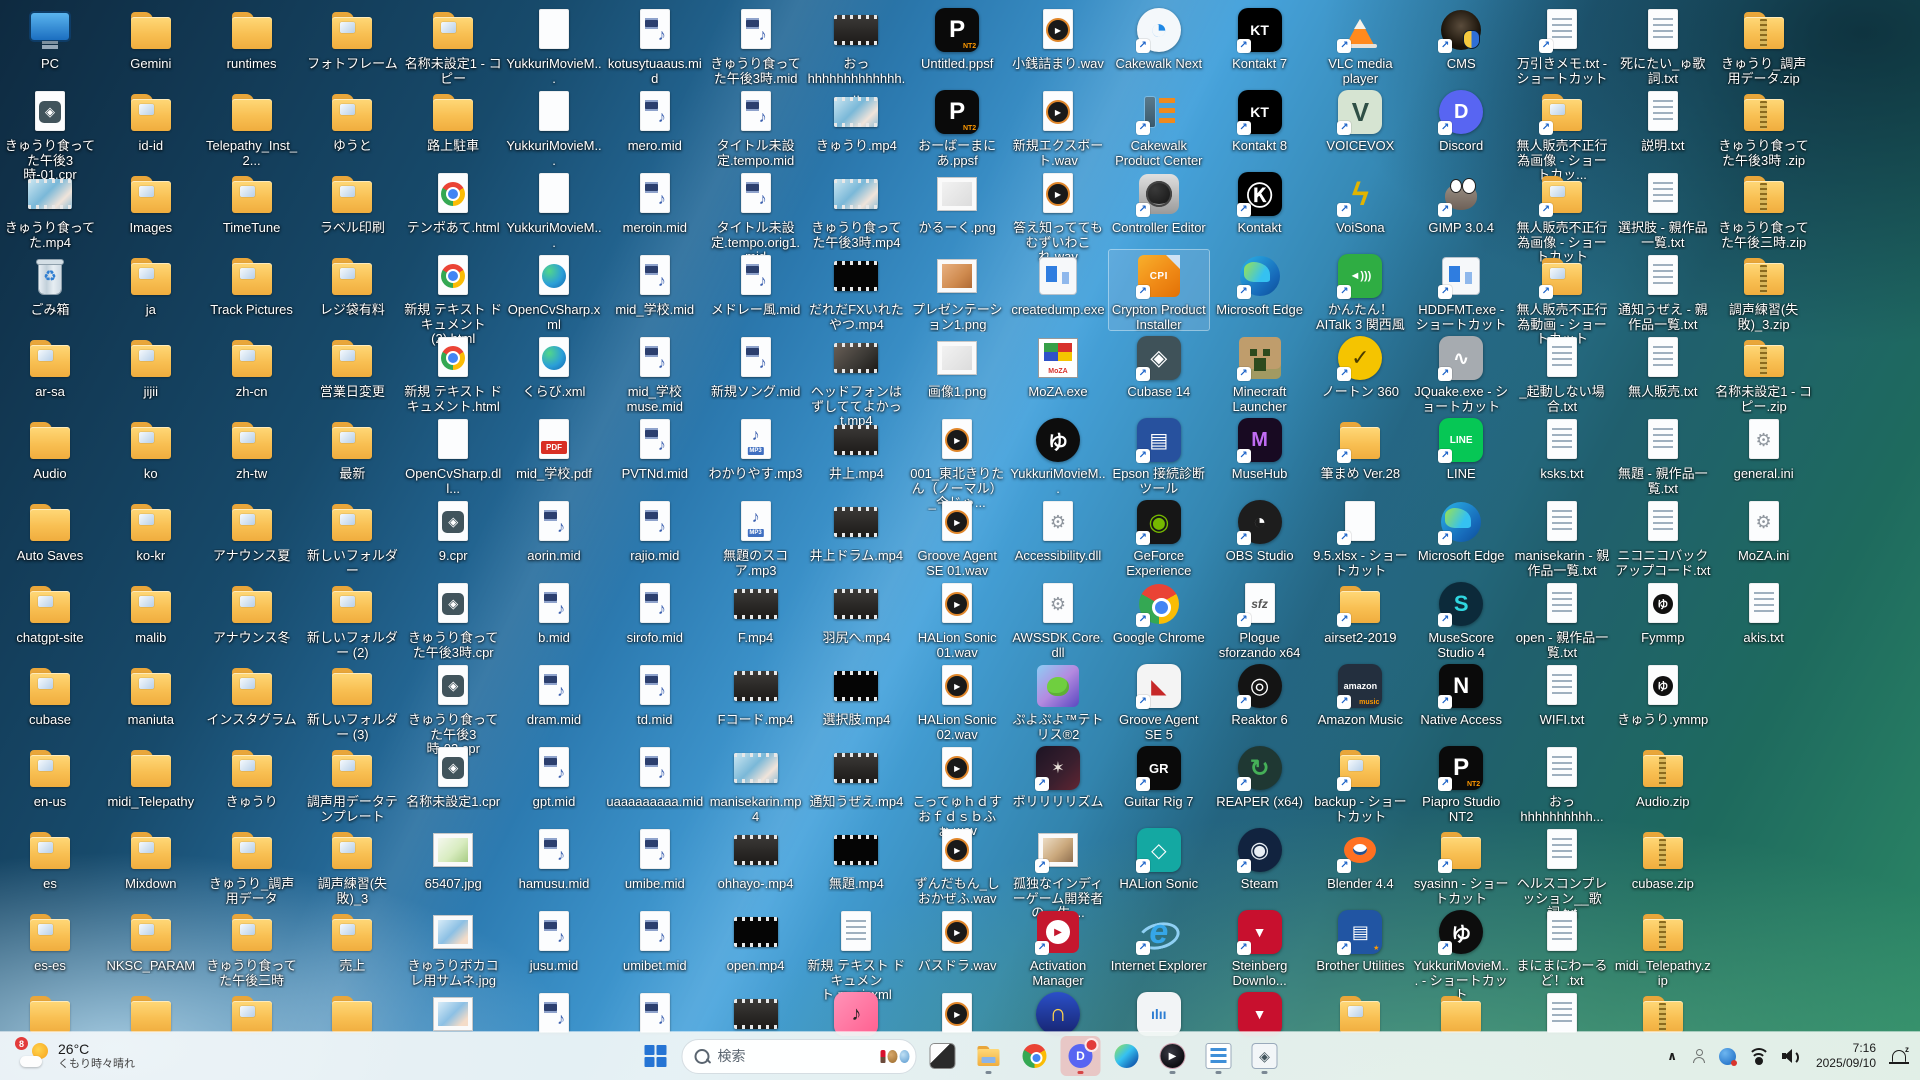 The width and height of the screenshot is (1920, 1080). Describe the element at coordinates (1461, 372) in the screenshot. I see `desktop-icon-JQuake.exe - ショートカット: ∿ ↗ JQuake.exe - ショートカット` at that location.